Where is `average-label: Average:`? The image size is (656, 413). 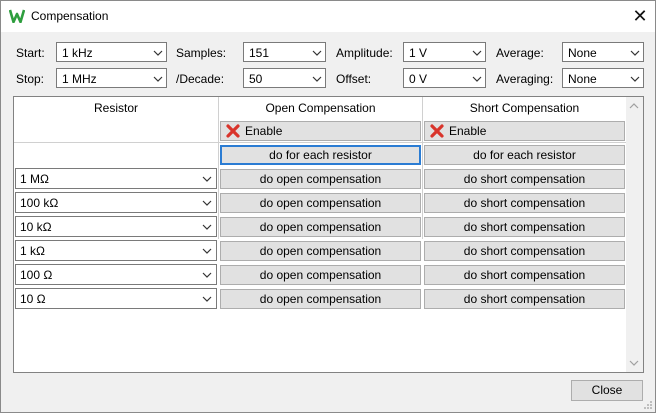
average-label: Average: is located at coordinates (520, 53).